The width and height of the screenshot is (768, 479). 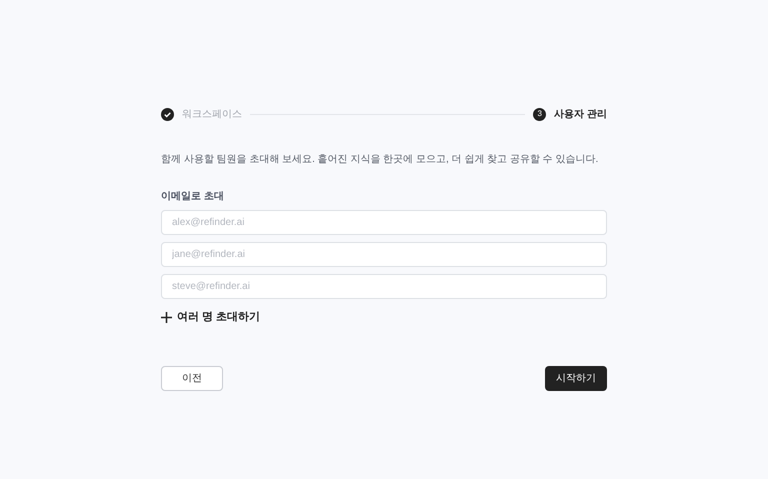 What do you see at coordinates (193, 197) in the screenshot?
I see `field-label: 이메일로 초대` at bounding box center [193, 197].